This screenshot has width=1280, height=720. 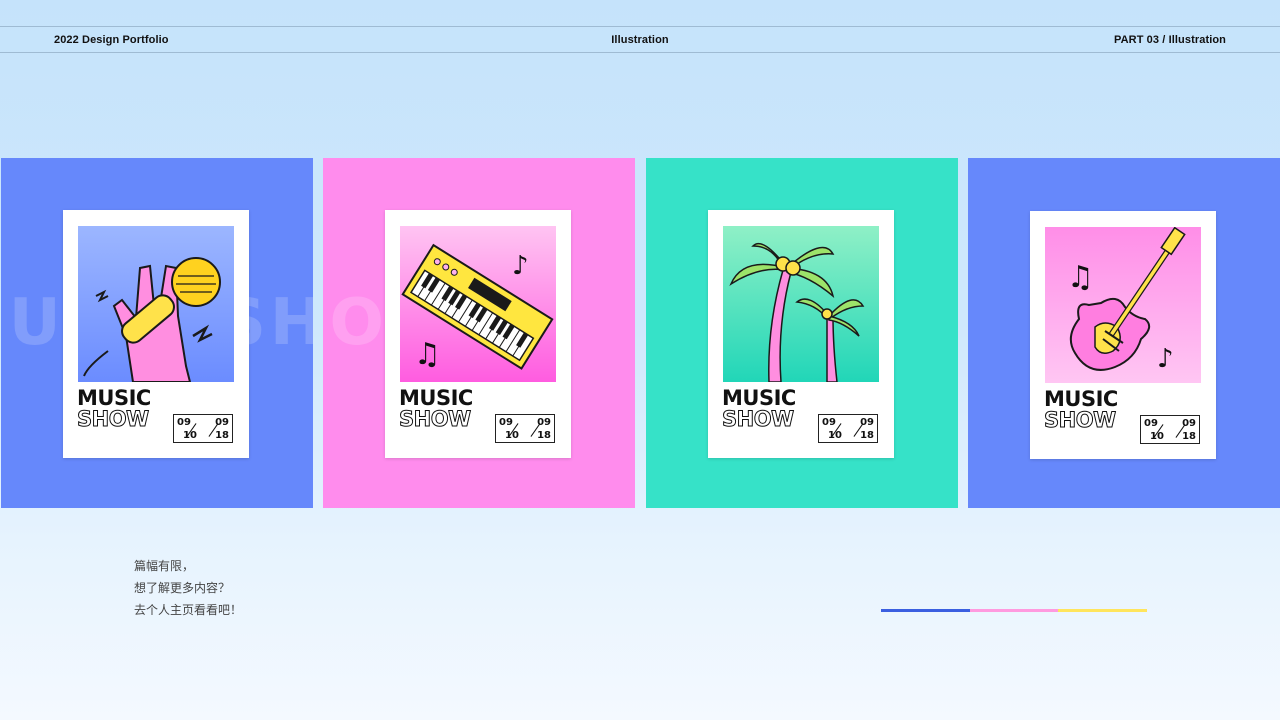 What do you see at coordinates (1123, 305) in the screenshot?
I see `guitar-icon: ♫ ♪` at bounding box center [1123, 305].